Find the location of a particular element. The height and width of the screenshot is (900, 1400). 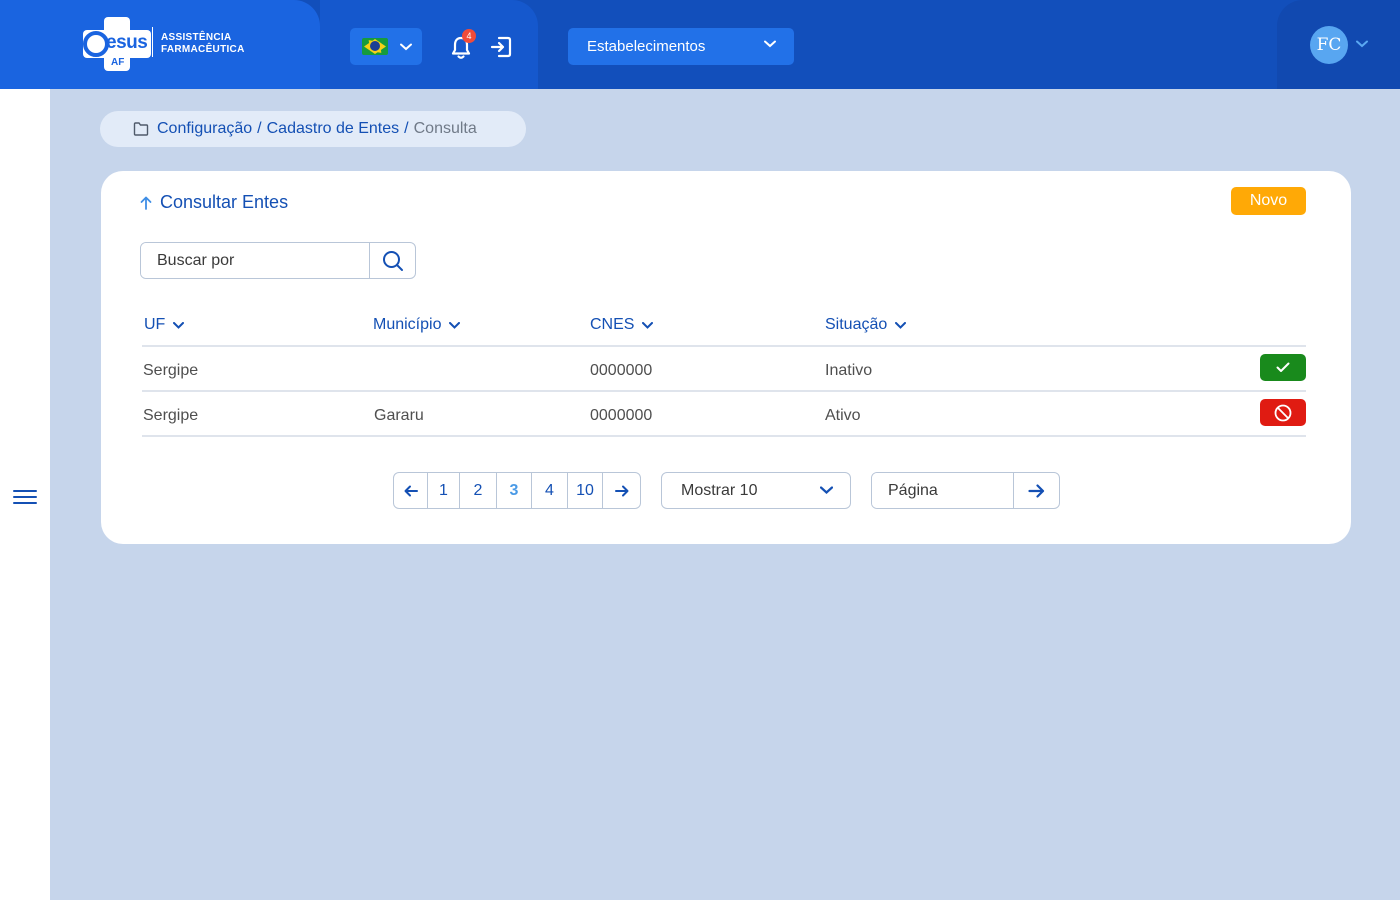

breadcrumb-link-cadastro-entes: Cadastro de Entes is located at coordinates (333, 129).